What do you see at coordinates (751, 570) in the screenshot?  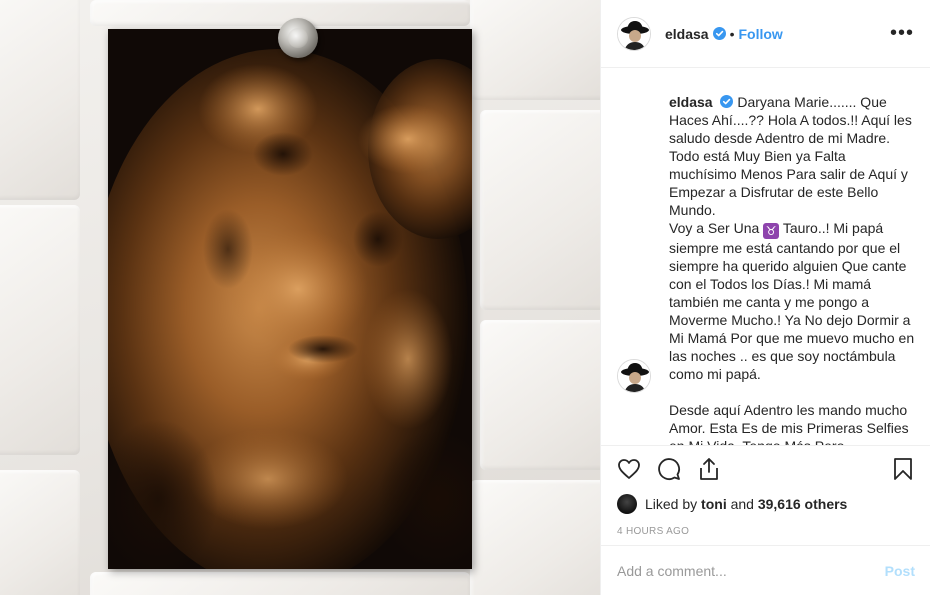 I see `comment-input` at bounding box center [751, 570].